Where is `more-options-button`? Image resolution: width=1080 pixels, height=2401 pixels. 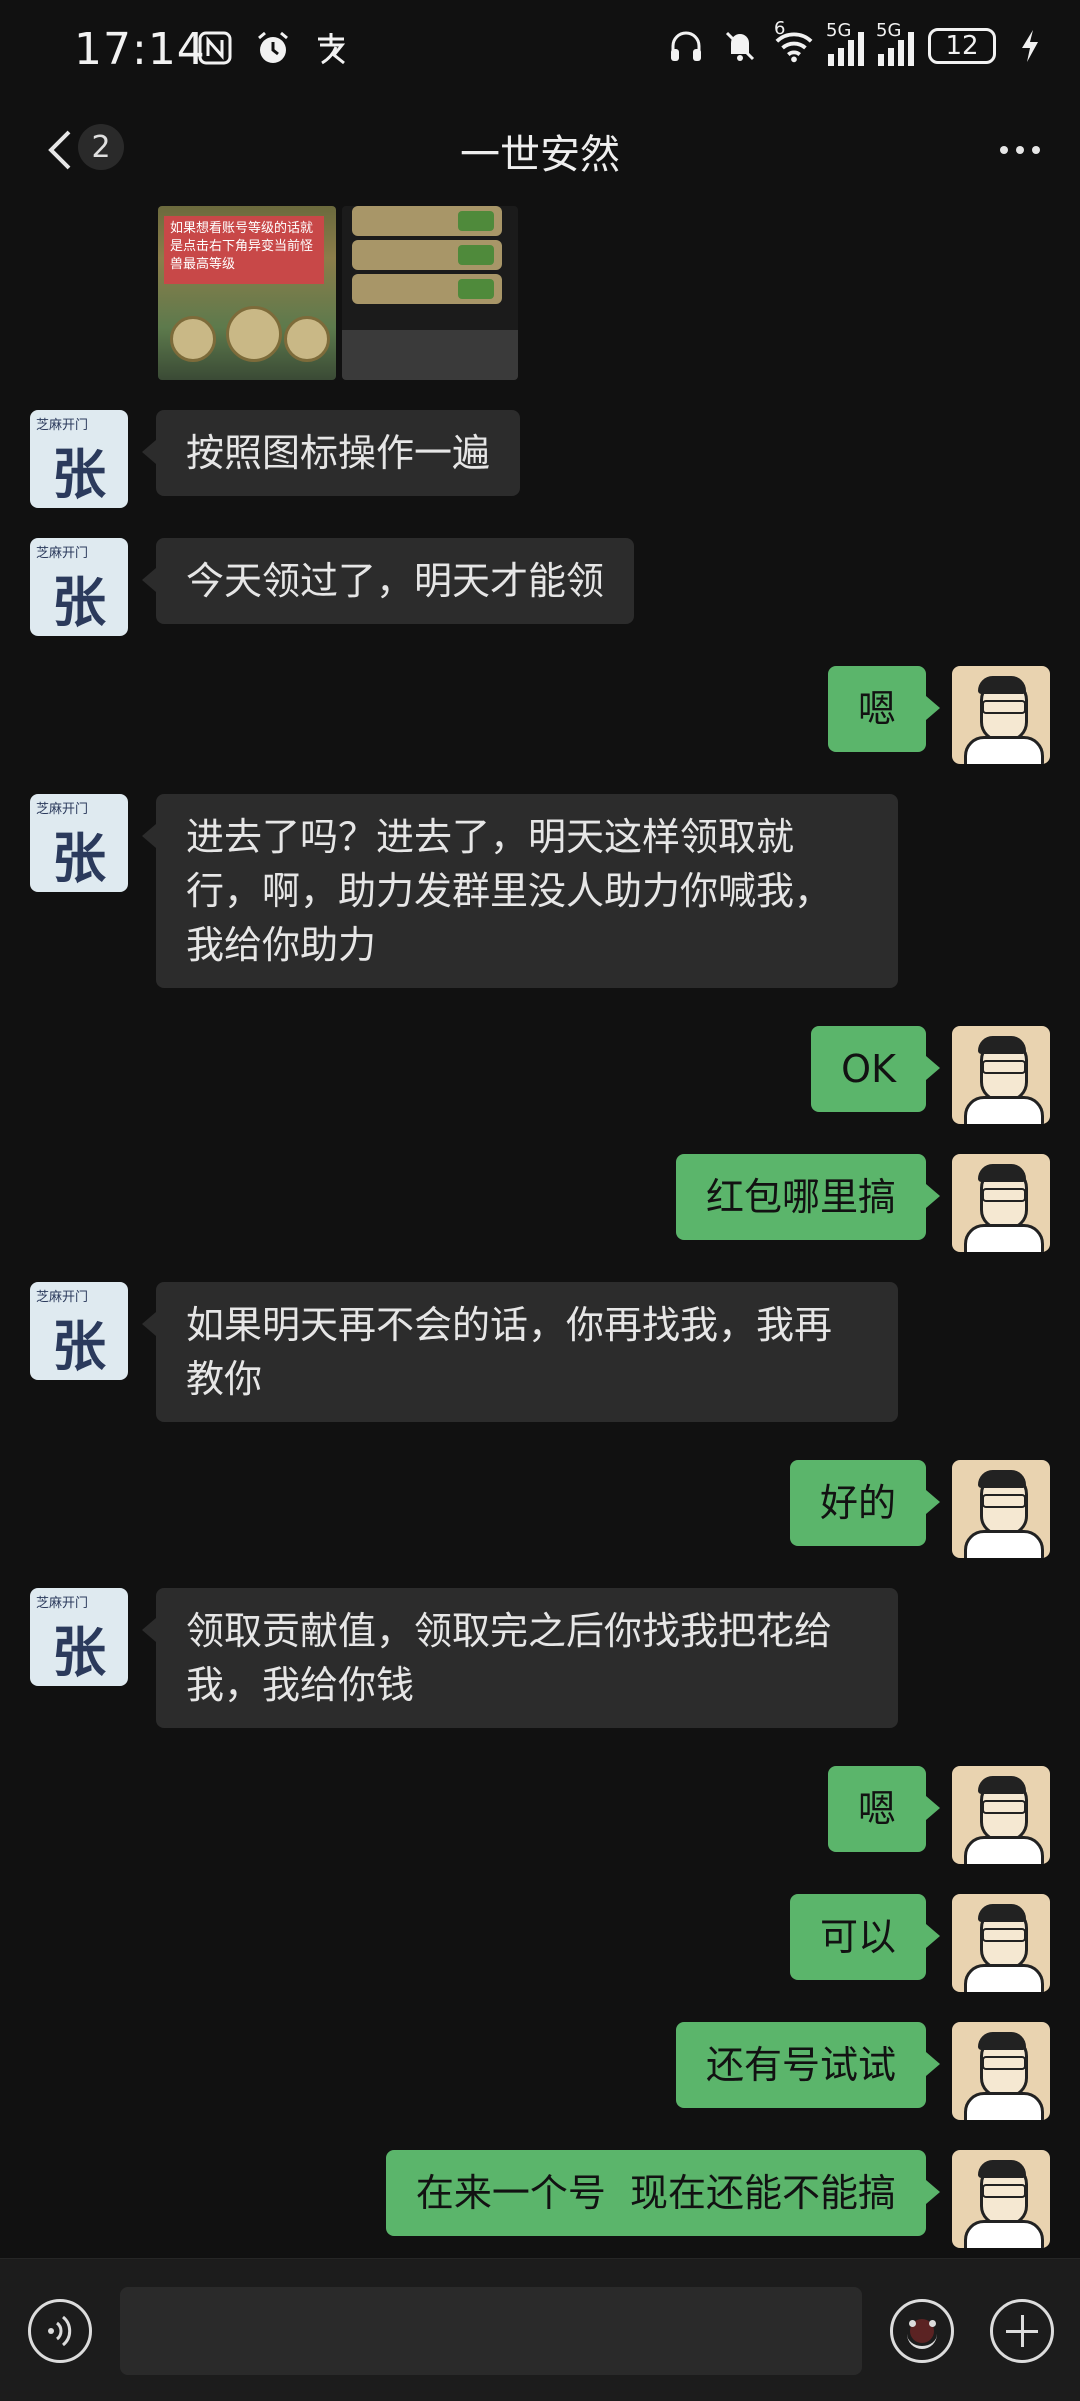
more-options-button is located at coordinates (1020, 150).